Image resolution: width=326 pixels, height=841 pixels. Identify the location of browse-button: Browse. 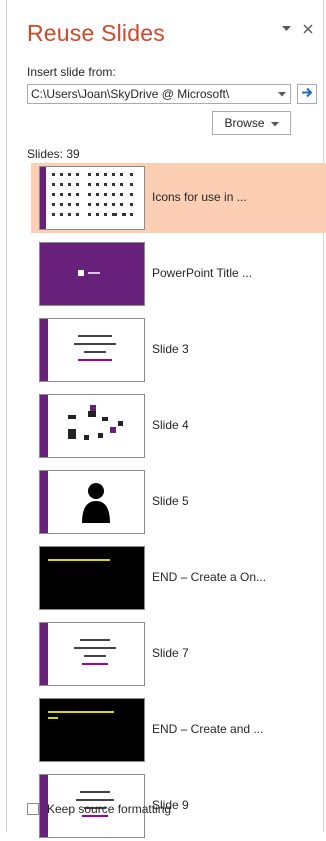
(251, 123).